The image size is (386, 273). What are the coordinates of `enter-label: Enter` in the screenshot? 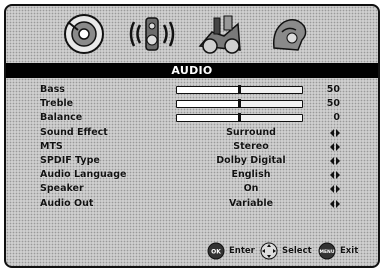 It's located at (242, 251).